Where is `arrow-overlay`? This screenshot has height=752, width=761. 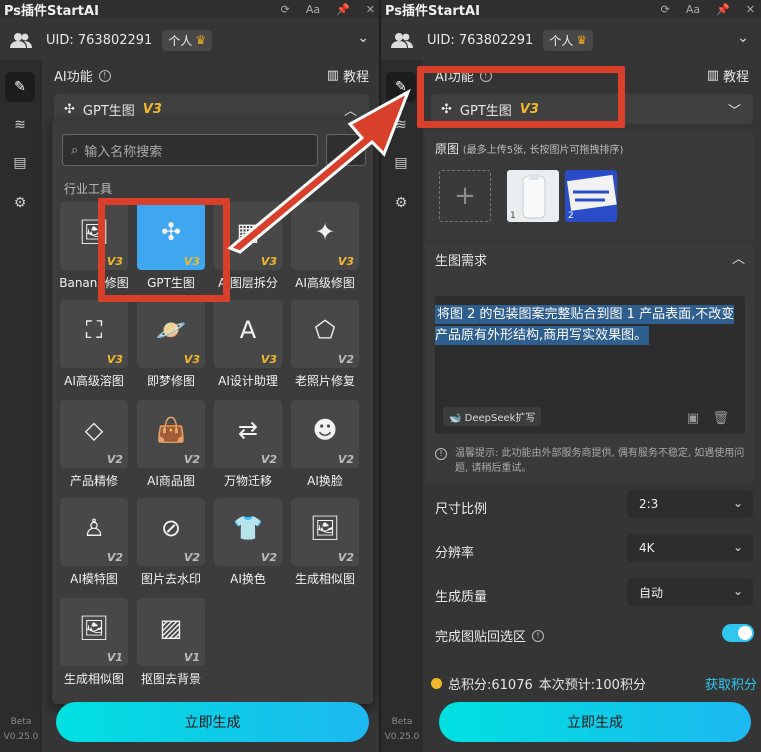
arrow-overlay is located at coordinates (319, 171).